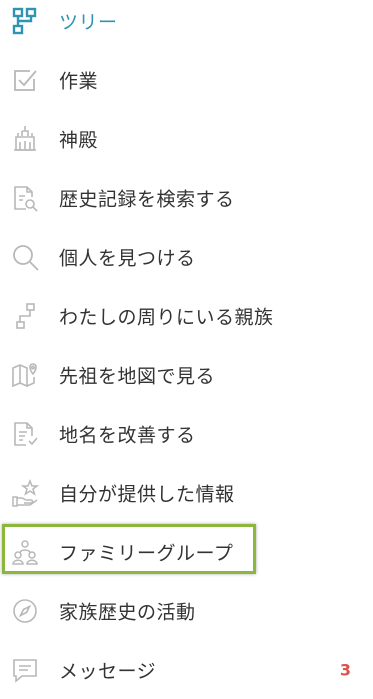 This screenshot has width=373, height=699. I want to click on menu-item-family-history-activities: 家族歴史の活動, so click(186, 611).